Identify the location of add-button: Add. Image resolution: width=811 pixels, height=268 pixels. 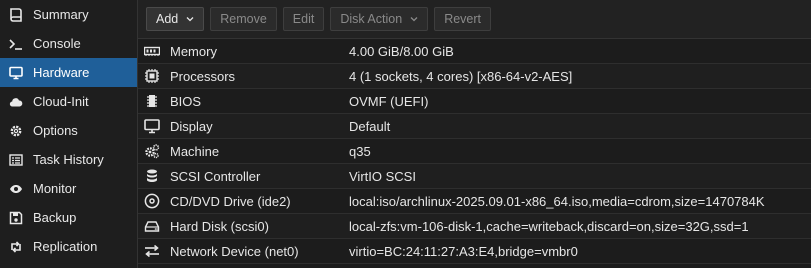
(175, 19).